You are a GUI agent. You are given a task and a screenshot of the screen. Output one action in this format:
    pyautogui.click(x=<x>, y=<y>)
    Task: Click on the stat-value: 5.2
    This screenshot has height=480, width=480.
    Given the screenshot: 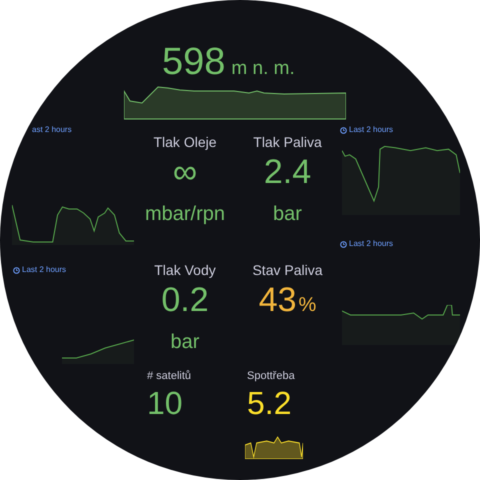 What is the action you would take?
    pyautogui.click(x=269, y=403)
    